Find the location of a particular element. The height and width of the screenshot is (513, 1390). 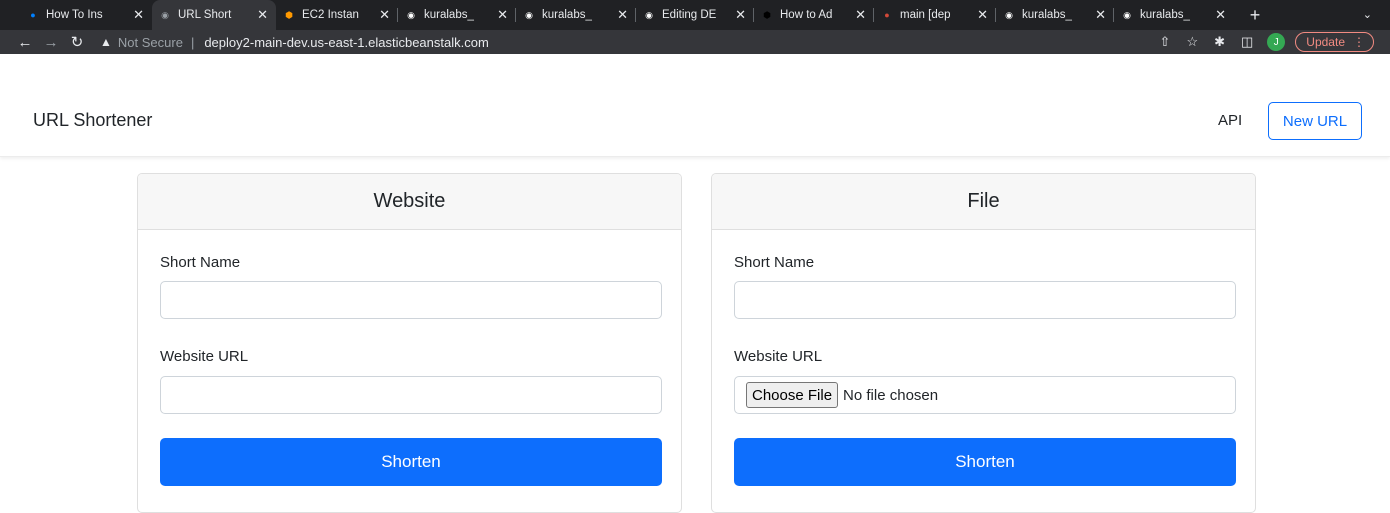

tab-title: main [dep is located at coordinates (925, 15).